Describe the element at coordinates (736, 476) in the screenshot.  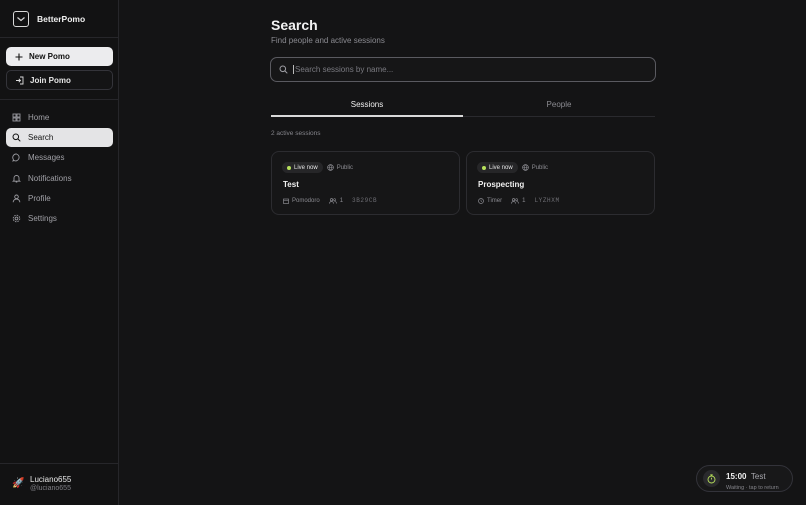
I see `timer-time: 15:00` at that location.